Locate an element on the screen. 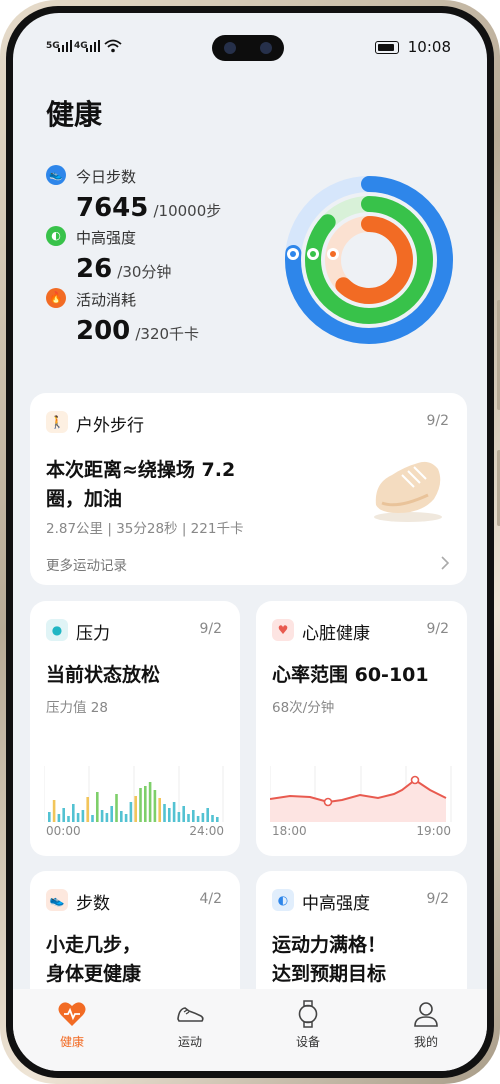  tab-label: 运动 is located at coordinates (189, 1042).